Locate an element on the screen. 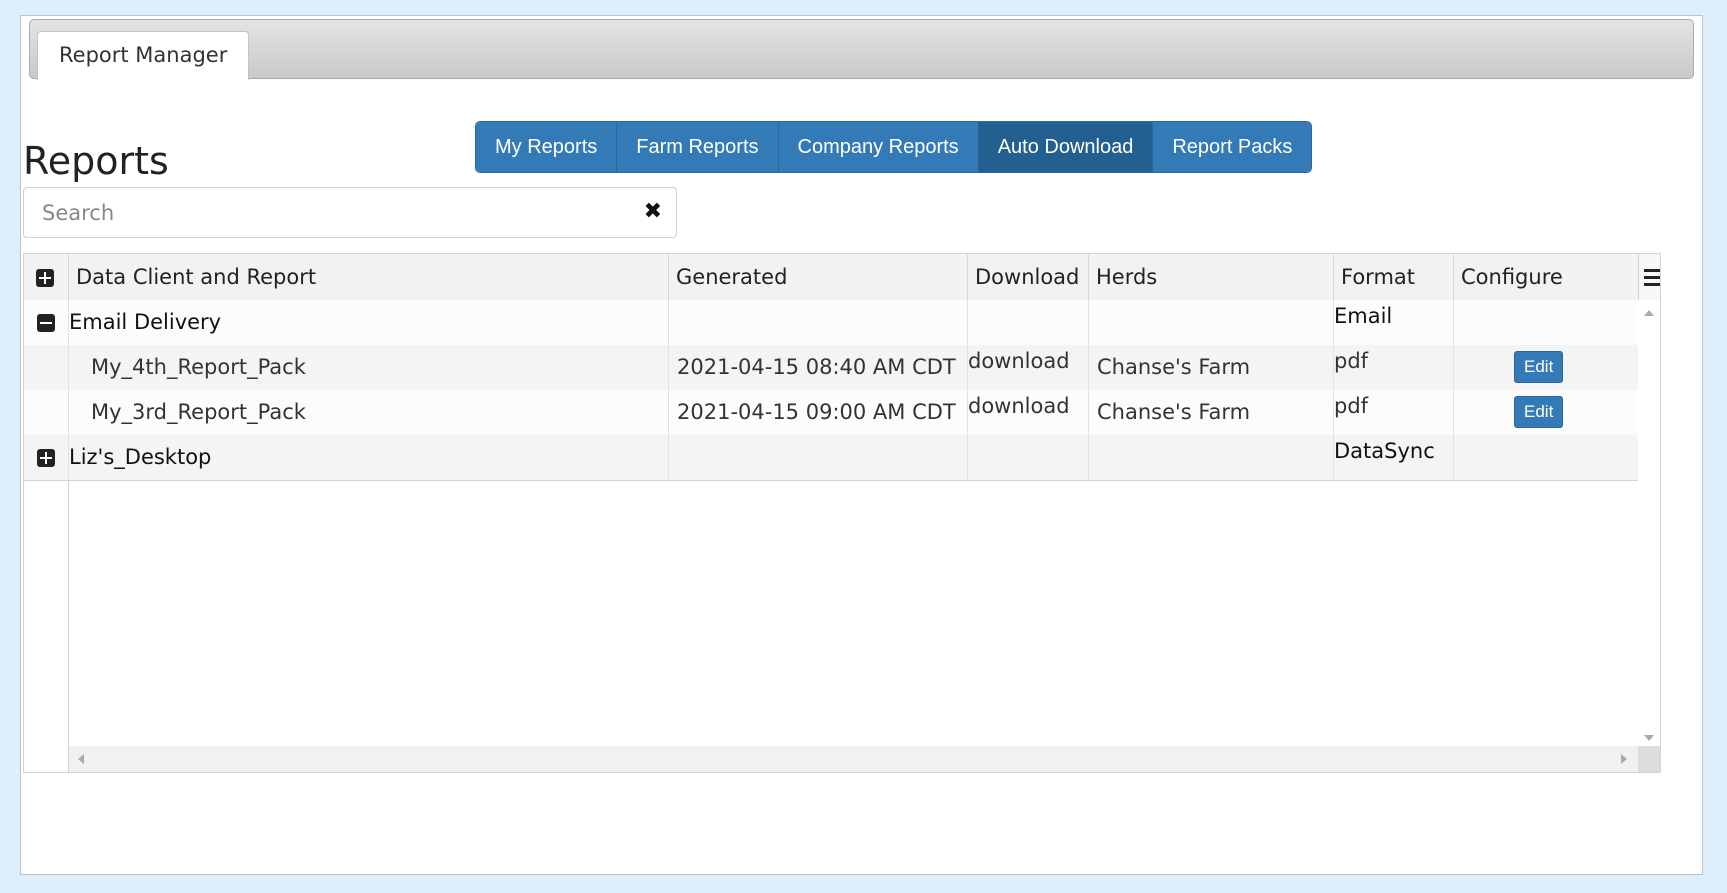  nav-my-reports-button: My Reports is located at coordinates (547, 147).